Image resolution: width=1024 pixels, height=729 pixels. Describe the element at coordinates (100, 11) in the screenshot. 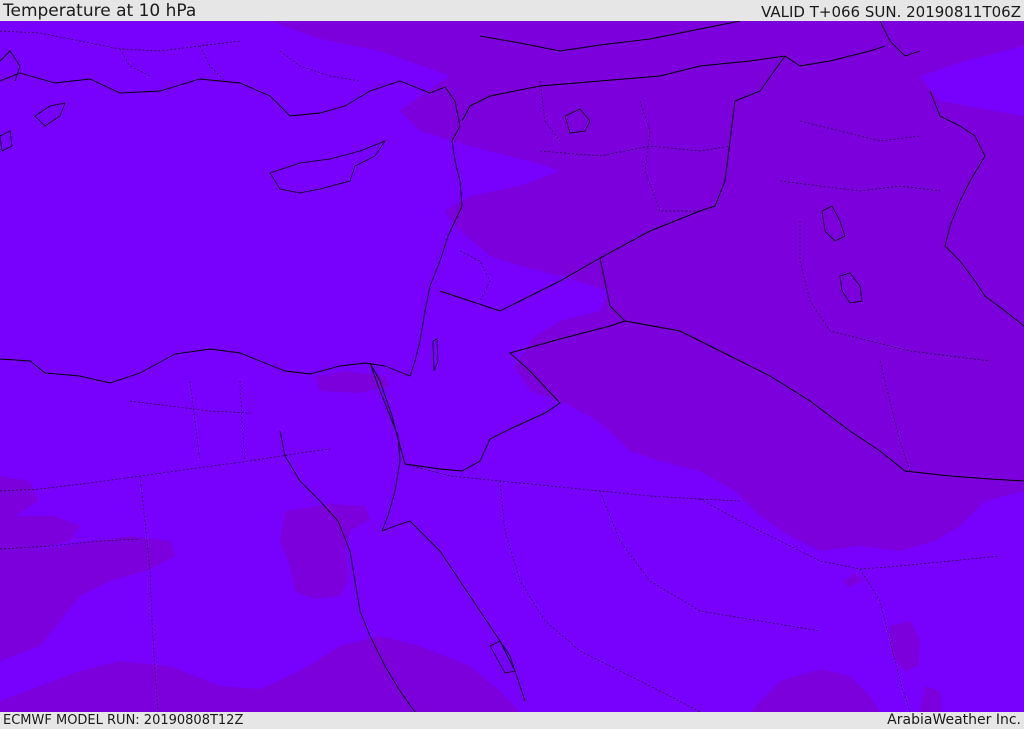

I see `map-title: Temperature at 10 hPa` at that location.